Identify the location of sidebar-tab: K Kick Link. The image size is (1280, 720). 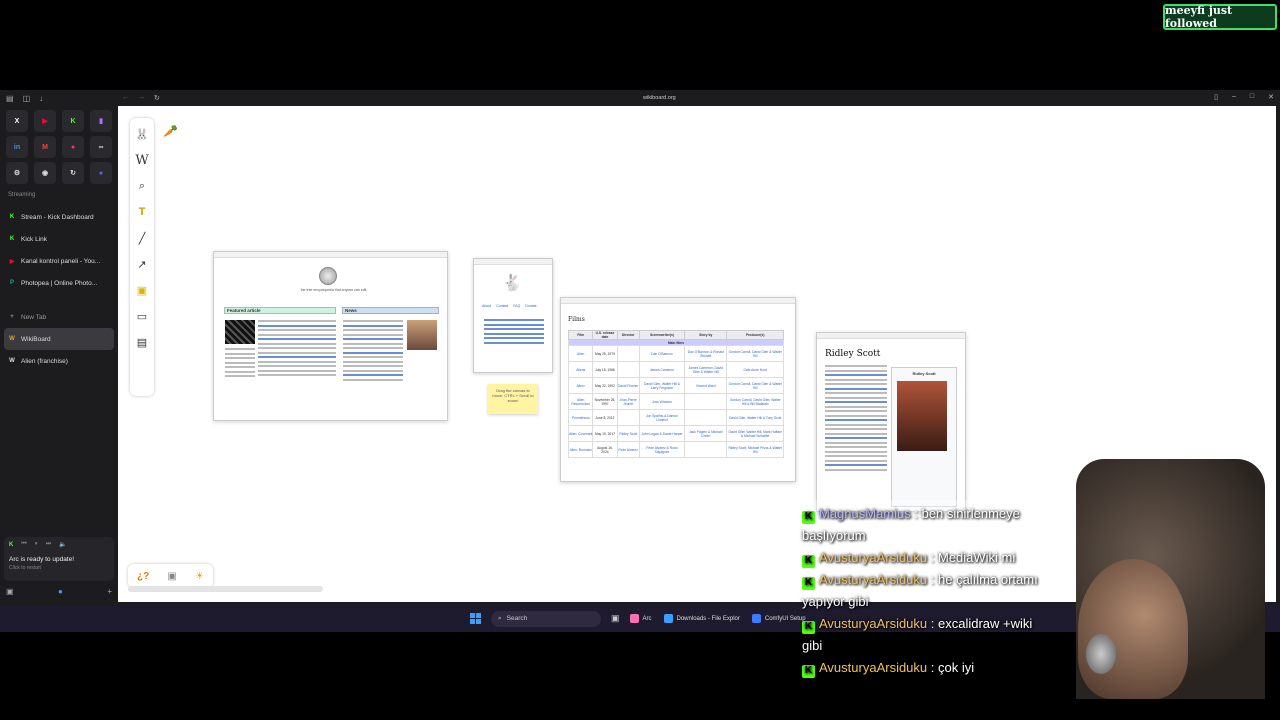
(59, 239).